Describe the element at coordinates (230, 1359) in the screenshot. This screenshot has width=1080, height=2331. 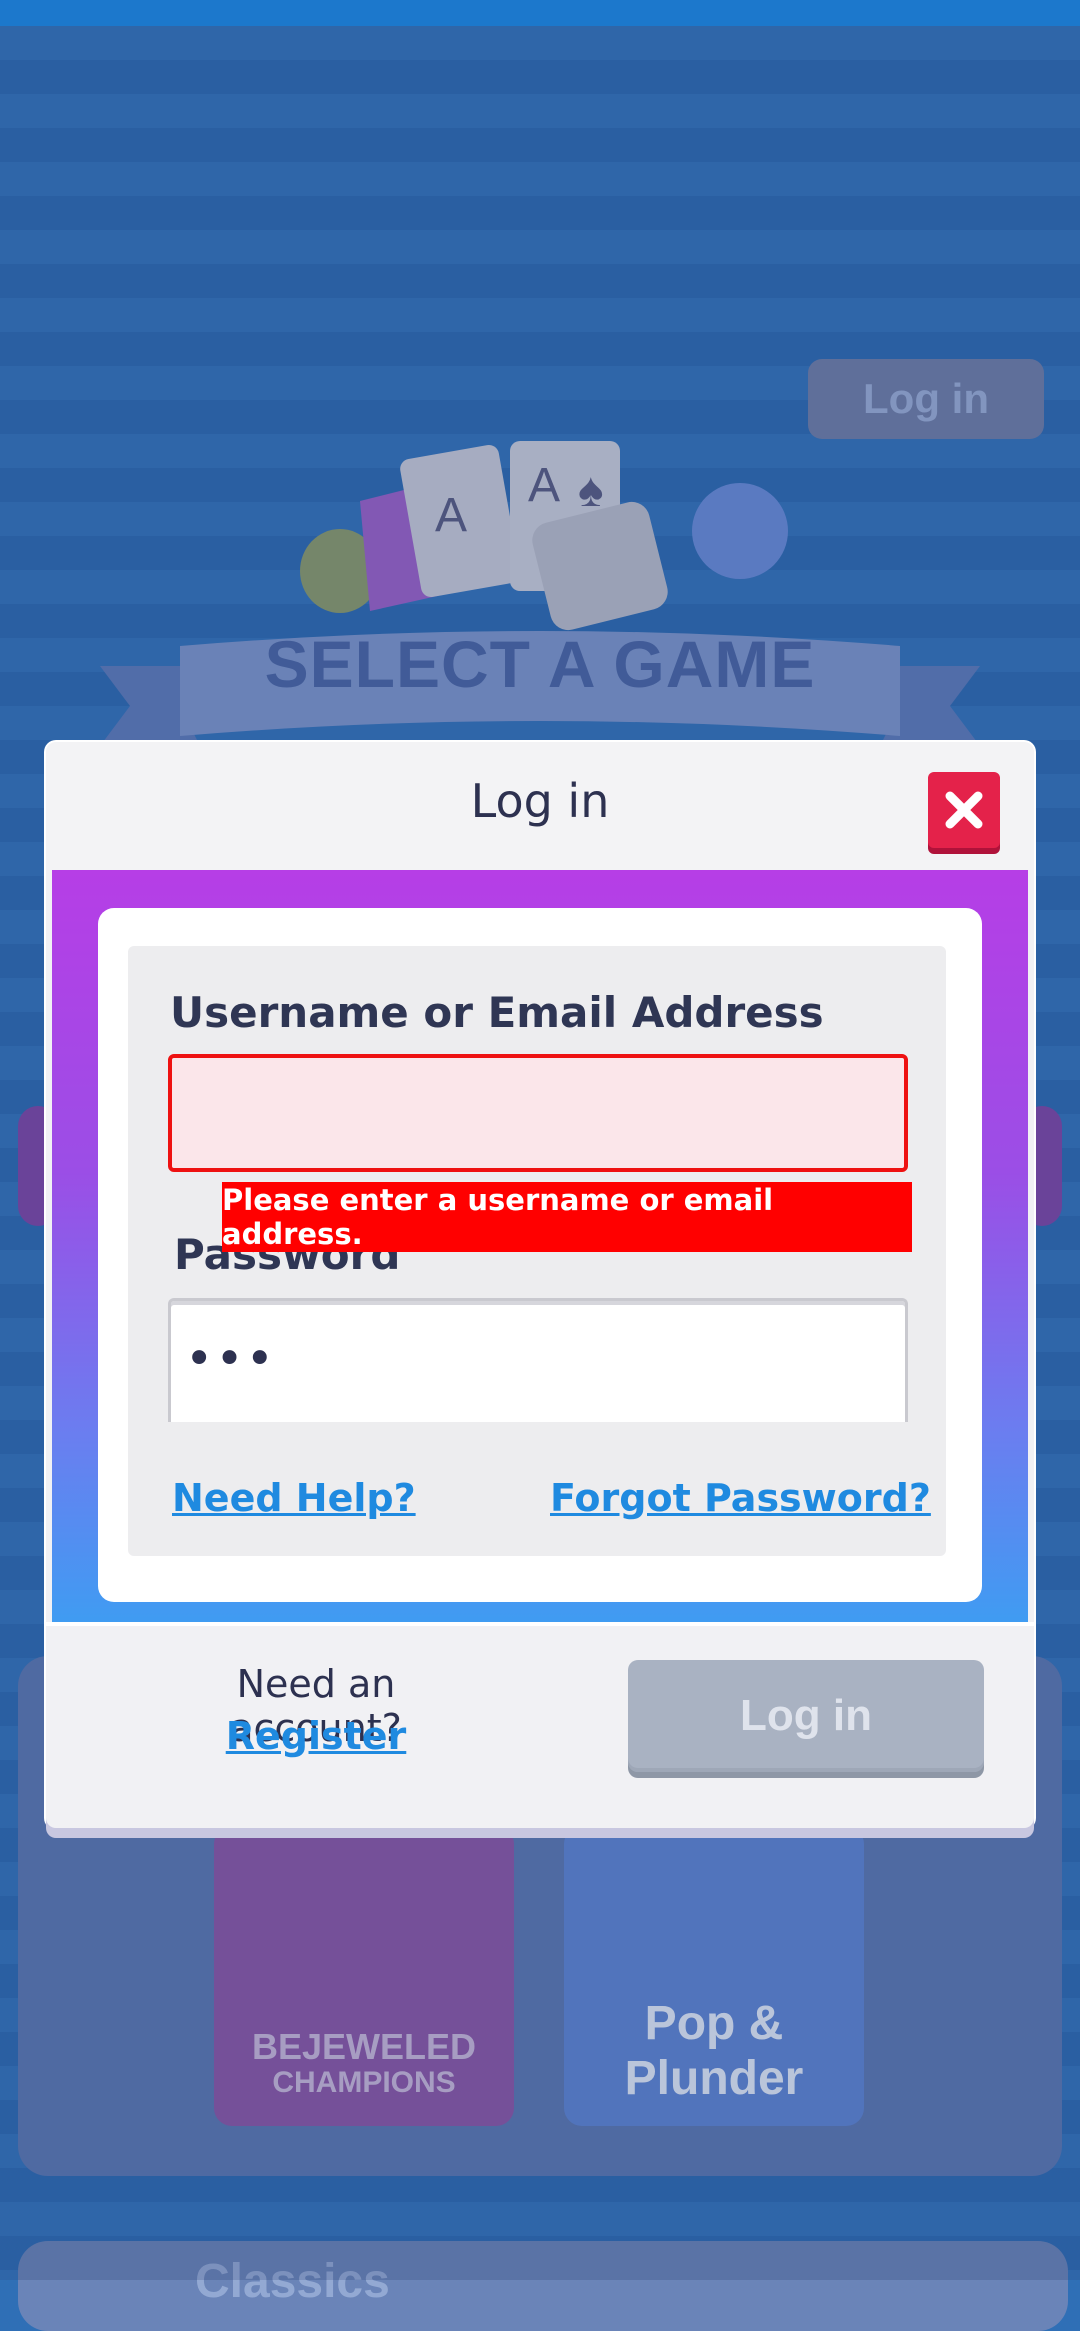
I see `password-masked-value: •••` at that location.